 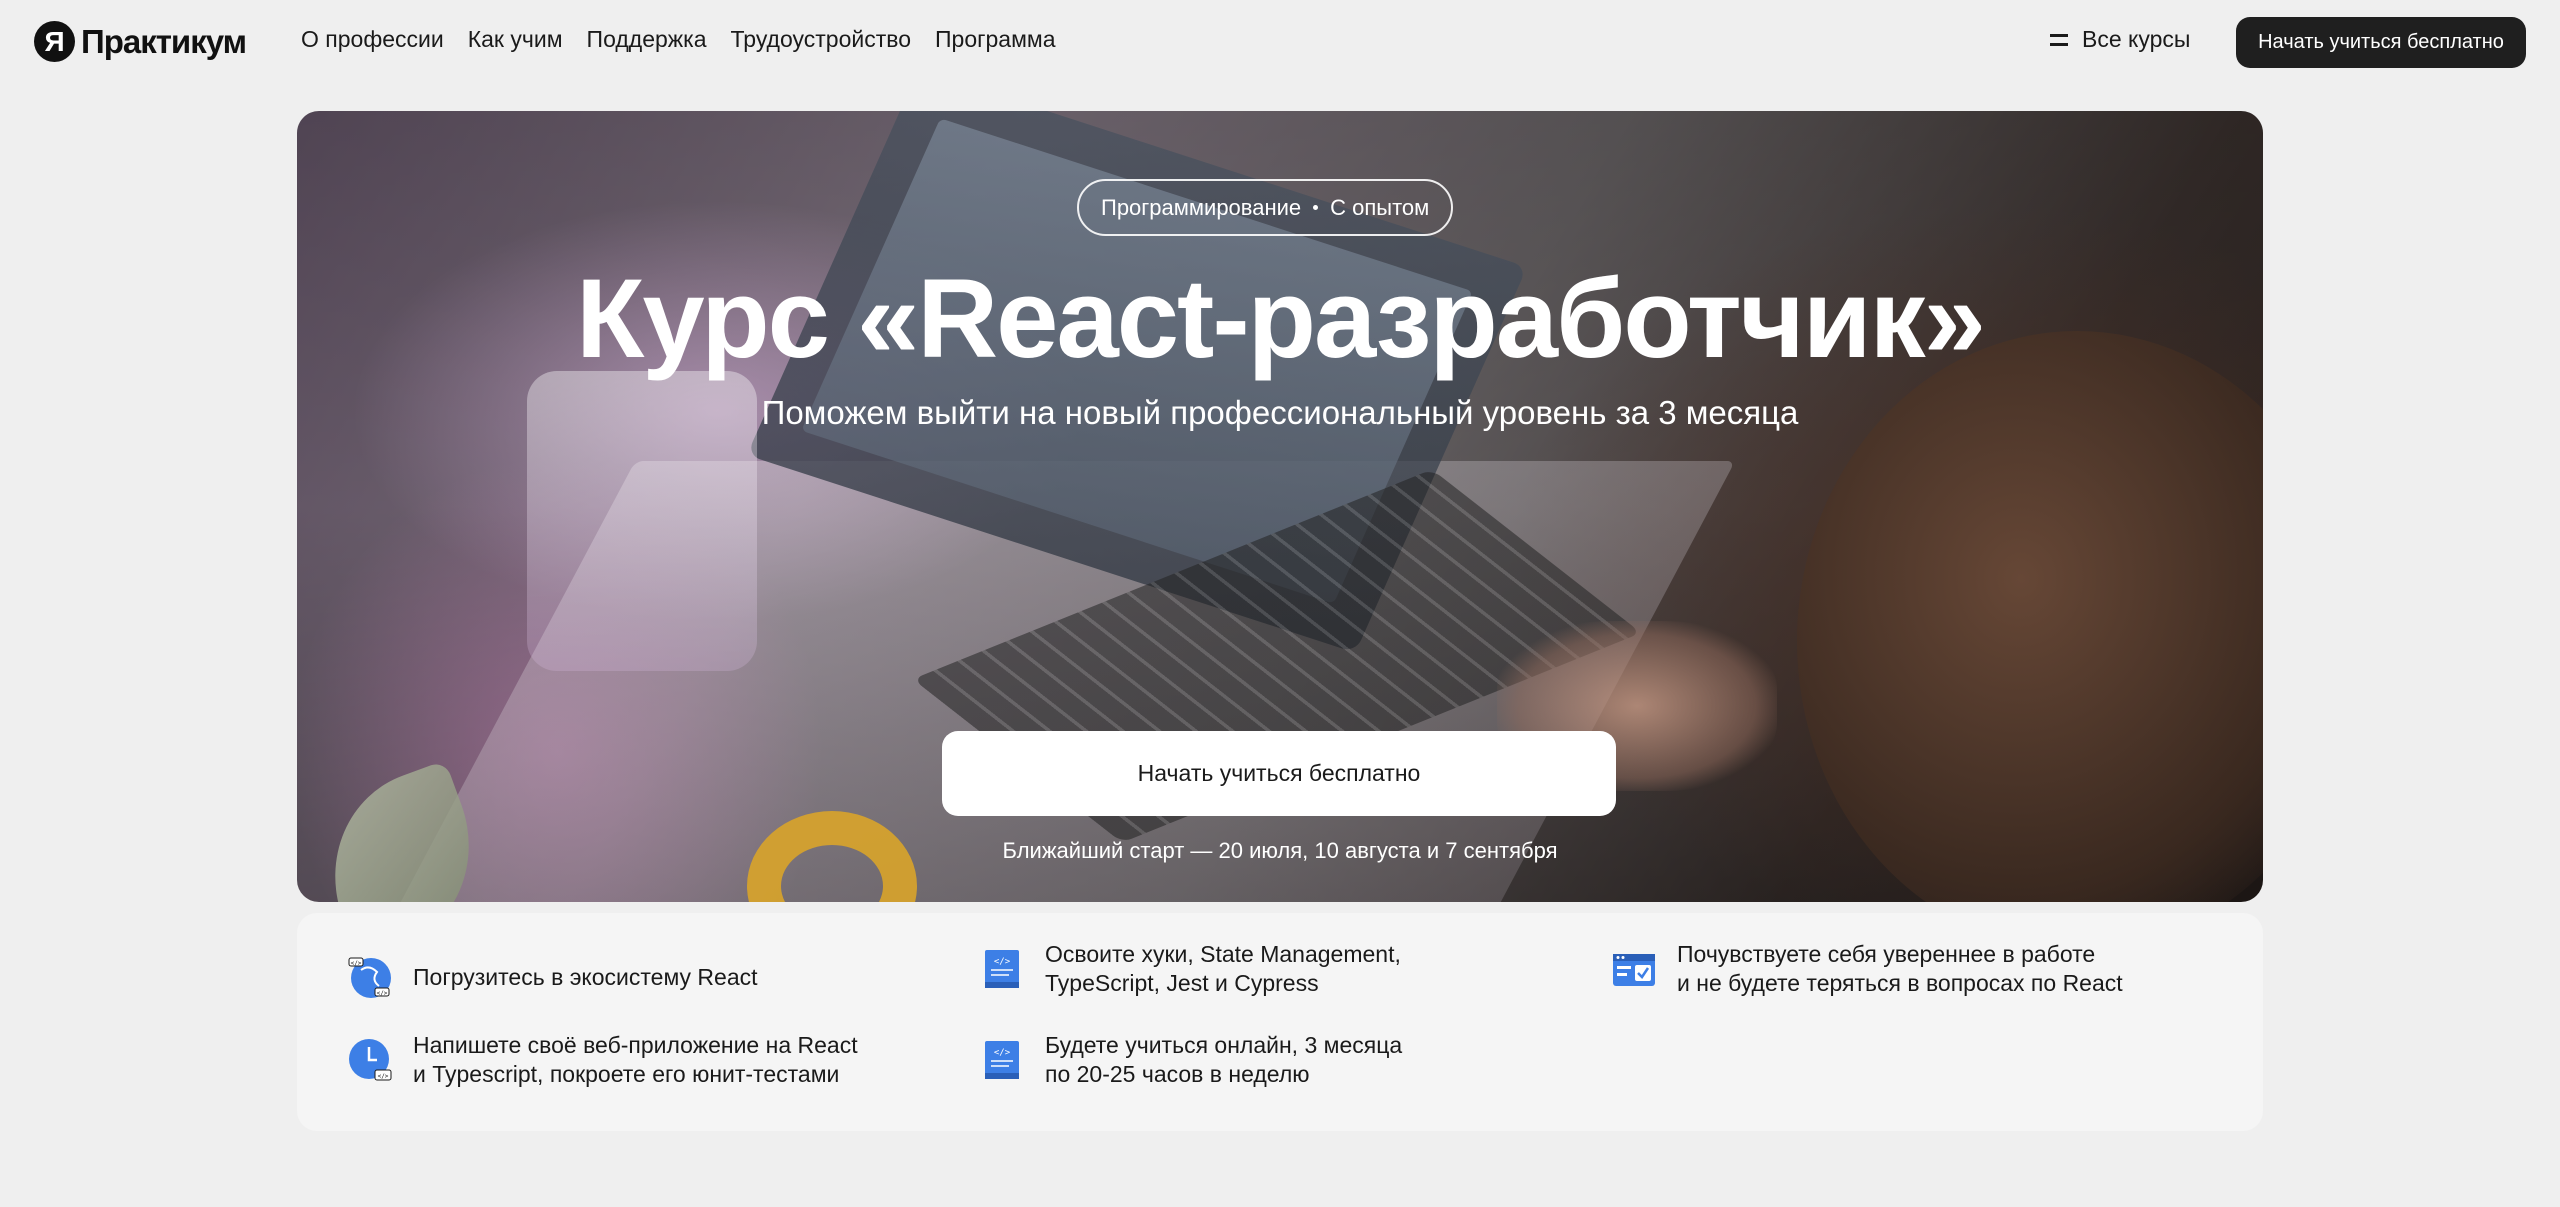 I want to click on feature-text: Погрузитесь в экосистему React, so click(x=585, y=976).